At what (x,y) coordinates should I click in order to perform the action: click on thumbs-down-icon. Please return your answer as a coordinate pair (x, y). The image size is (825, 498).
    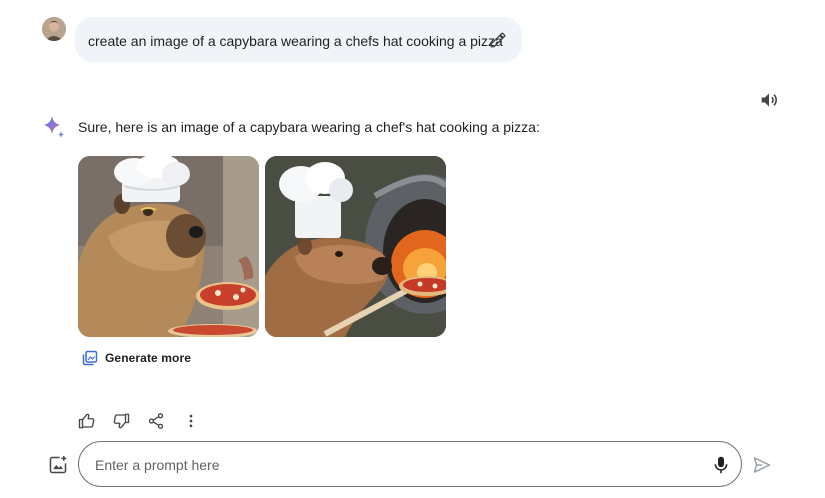
    Looking at the image, I should click on (121, 421).